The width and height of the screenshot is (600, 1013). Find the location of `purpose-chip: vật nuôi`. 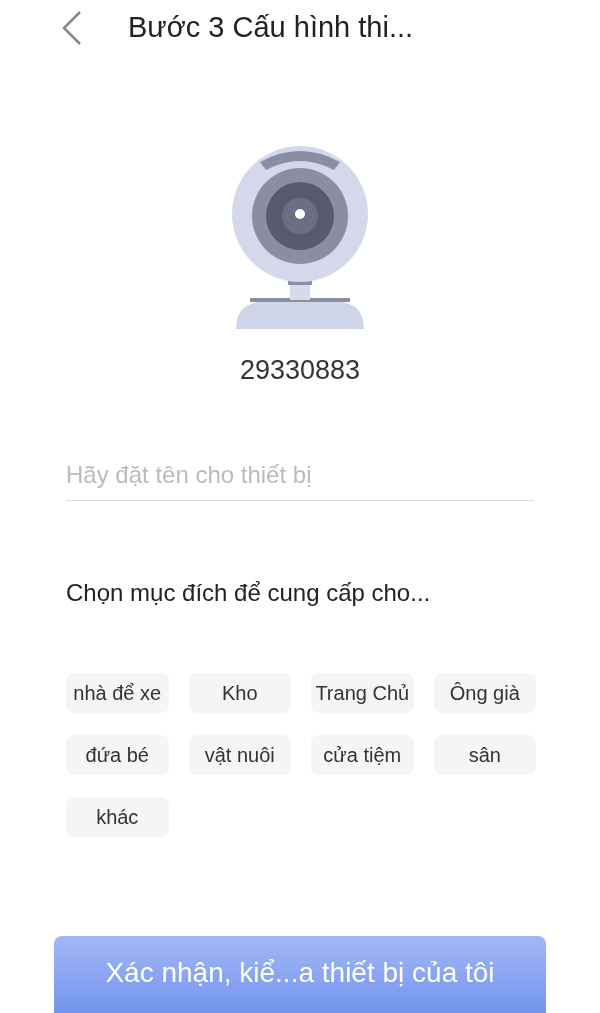

purpose-chip: vật nuôi is located at coordinates (239, 754).